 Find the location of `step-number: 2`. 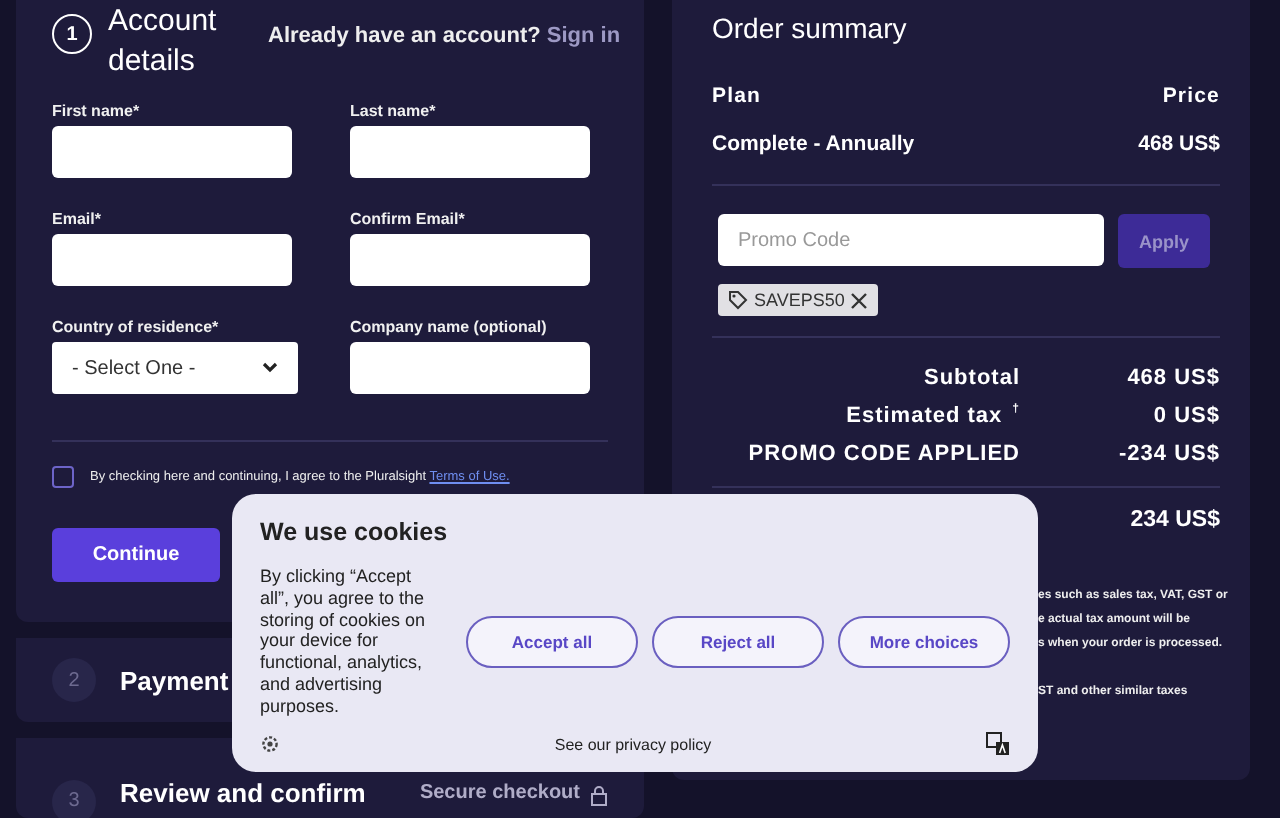

step-number: 2 is located at coordinates (74, 680).